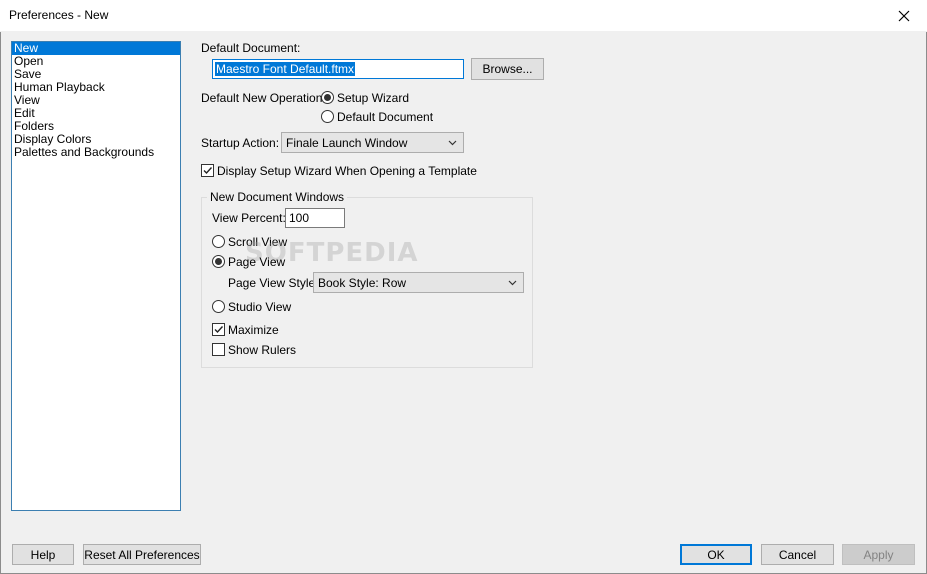  I want to click on title-bar: Preferences - New, so click(463, 16).